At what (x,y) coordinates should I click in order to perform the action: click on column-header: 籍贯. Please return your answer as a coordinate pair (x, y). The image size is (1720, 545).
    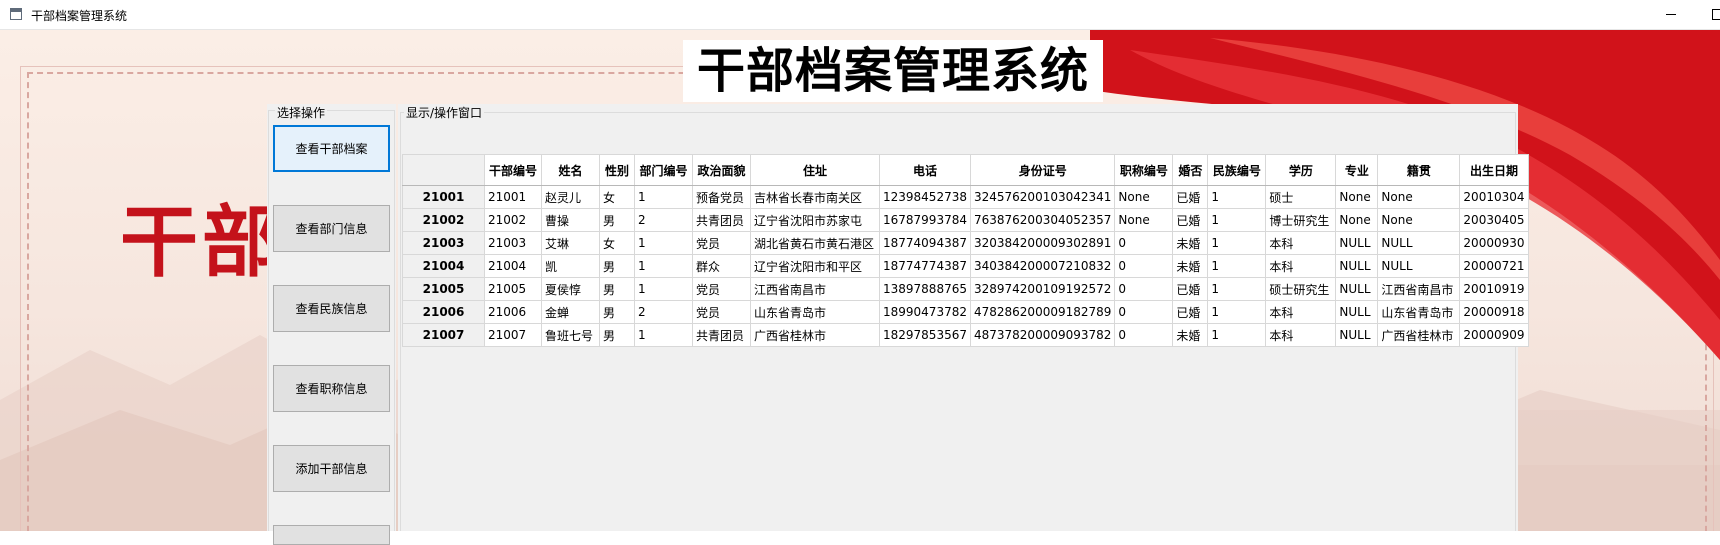
    Looking at the image, I should click on (1419, 170).